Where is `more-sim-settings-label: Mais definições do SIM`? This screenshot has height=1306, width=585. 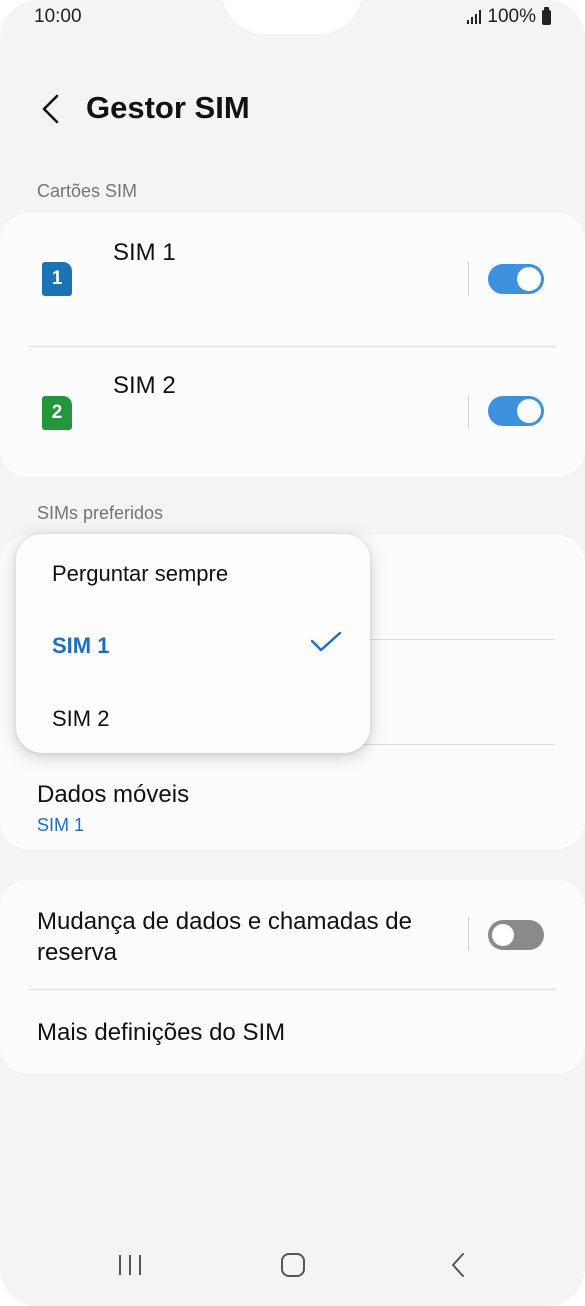 more-sim-settings-label: Mais definições do SIM is located at coordinates (161, 1032).